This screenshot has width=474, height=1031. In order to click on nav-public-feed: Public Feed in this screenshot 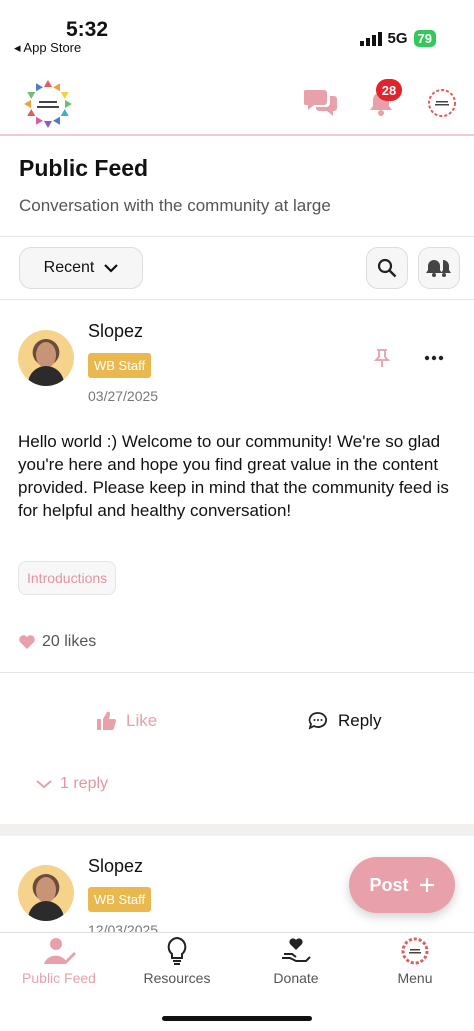, I will do `click(59, 961)`.